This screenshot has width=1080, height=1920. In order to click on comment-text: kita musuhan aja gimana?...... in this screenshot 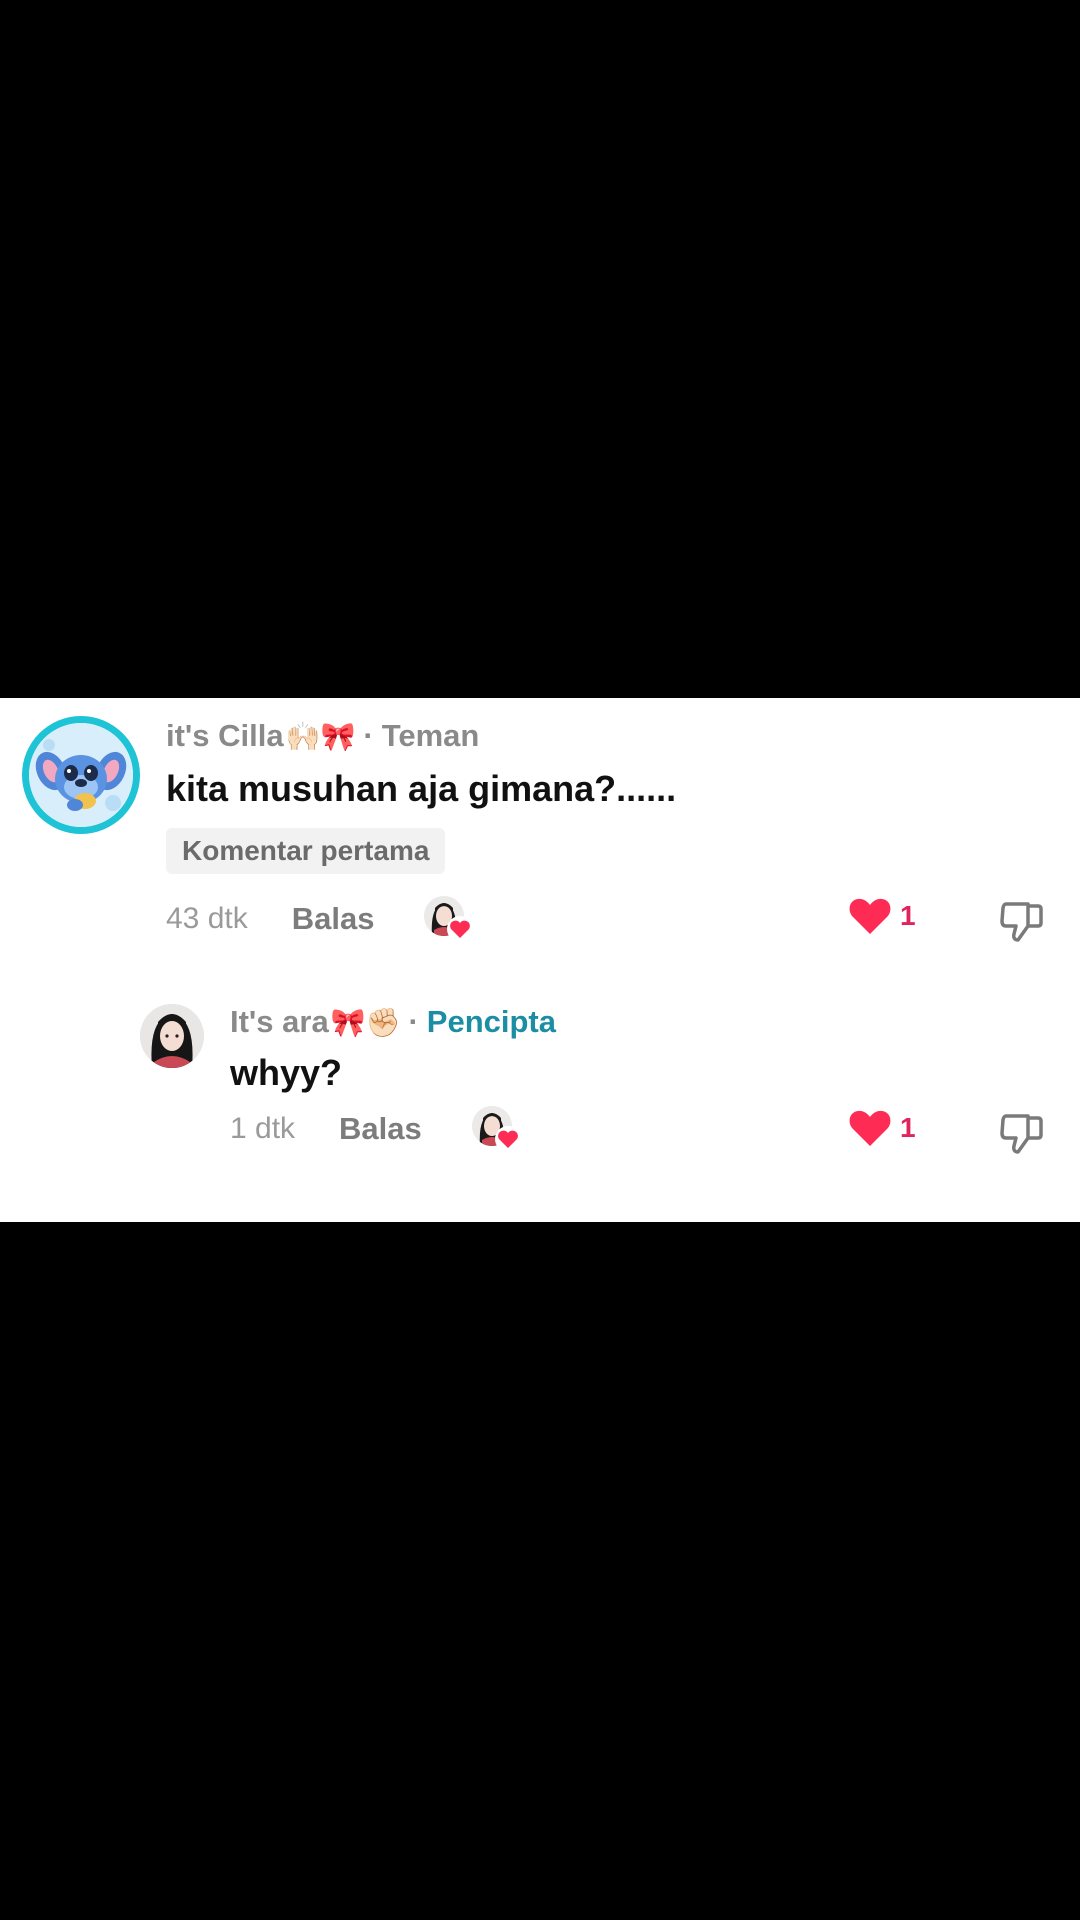, I will do `click(421, 788)`.